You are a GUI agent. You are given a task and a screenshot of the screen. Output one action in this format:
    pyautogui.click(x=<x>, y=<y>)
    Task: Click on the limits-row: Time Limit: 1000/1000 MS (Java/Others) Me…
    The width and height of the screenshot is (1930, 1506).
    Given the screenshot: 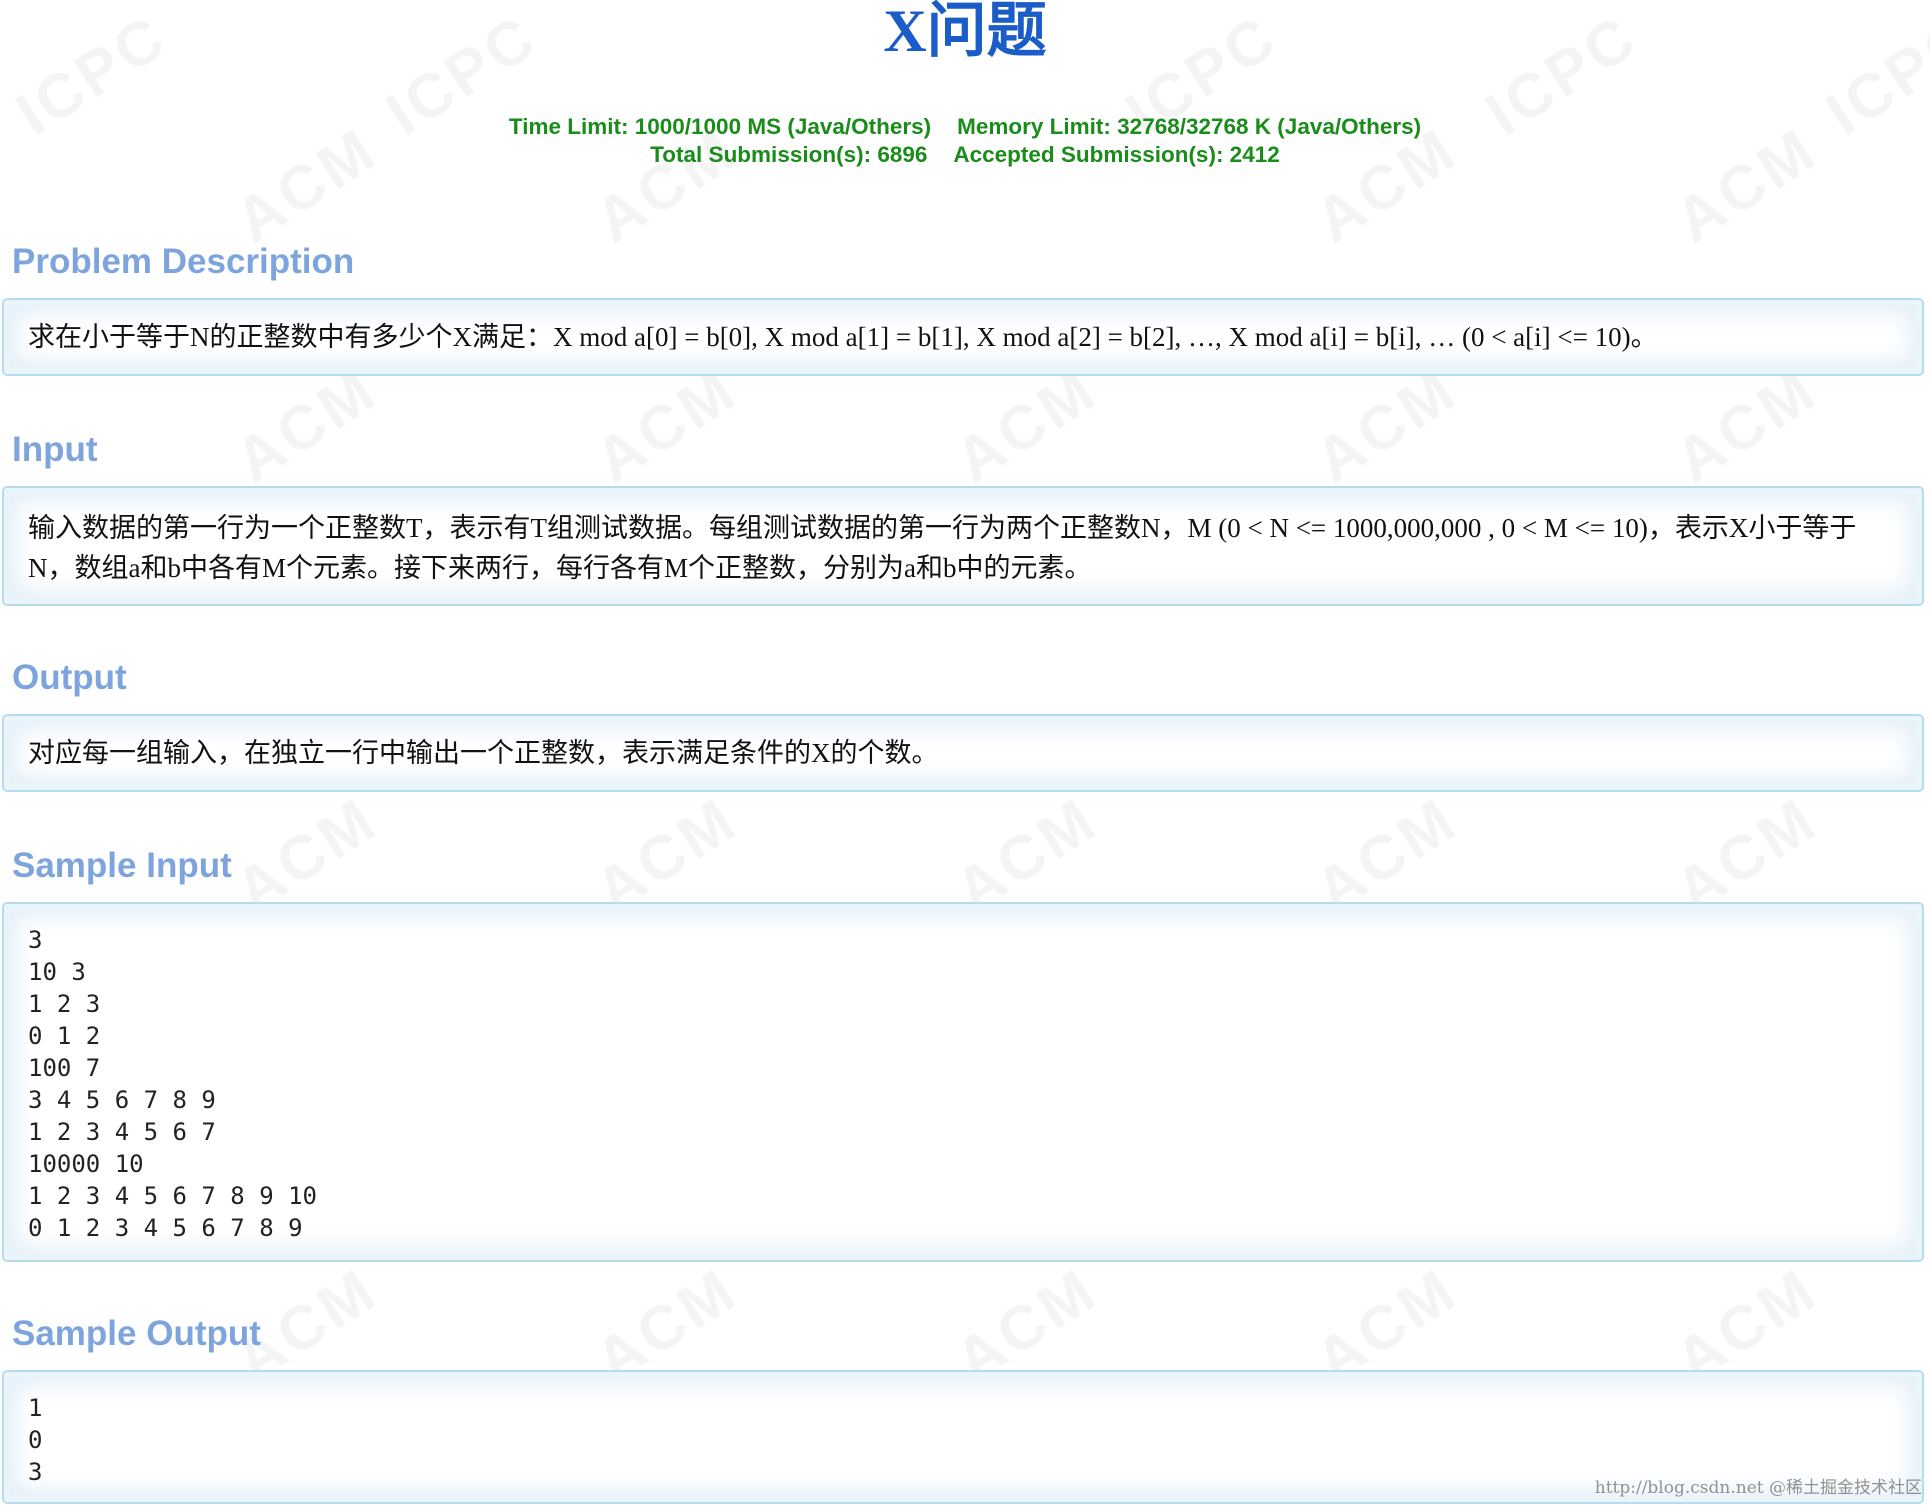 What is the action you would take?
    pyautogui.click(x=965, y=127)
    